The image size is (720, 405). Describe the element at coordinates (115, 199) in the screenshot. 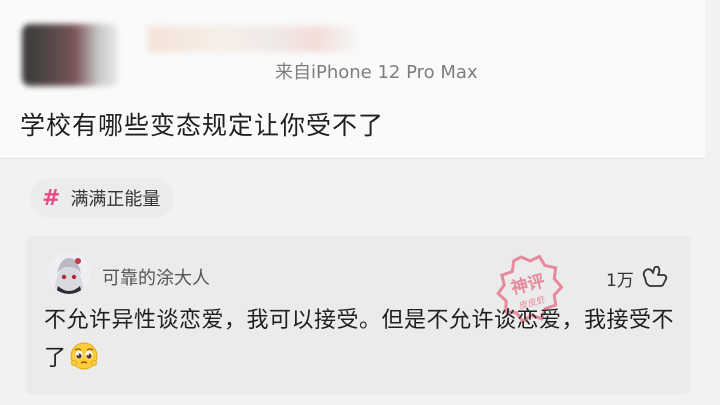

I see `topic-tag-label: 满满正能量` at that location.